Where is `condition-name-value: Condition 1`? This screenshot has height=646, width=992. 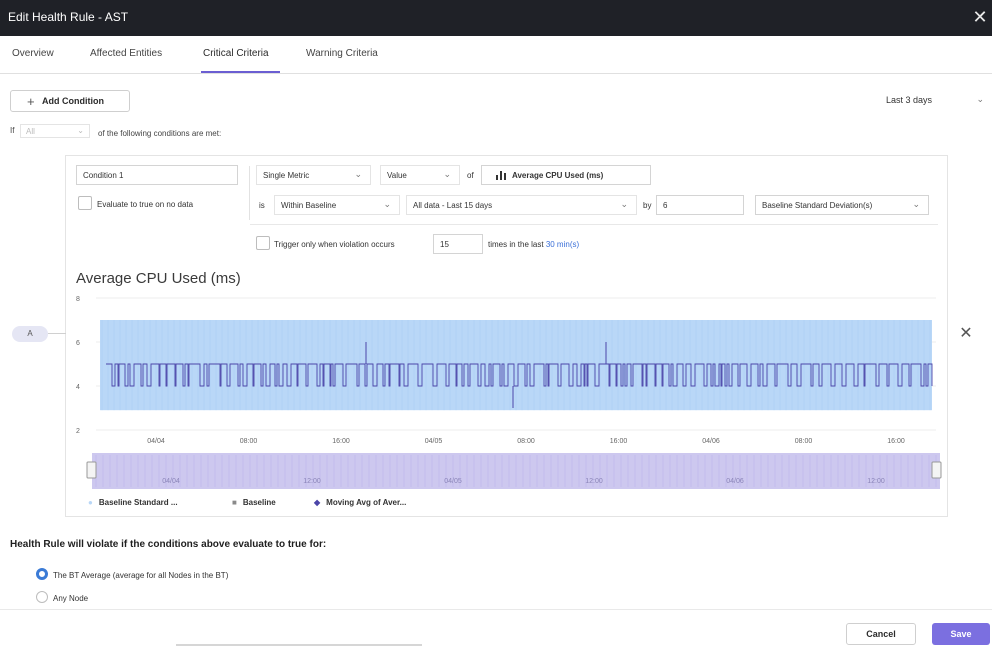 condition-name-value: Condition 1 is located at coordinates (103, 175).